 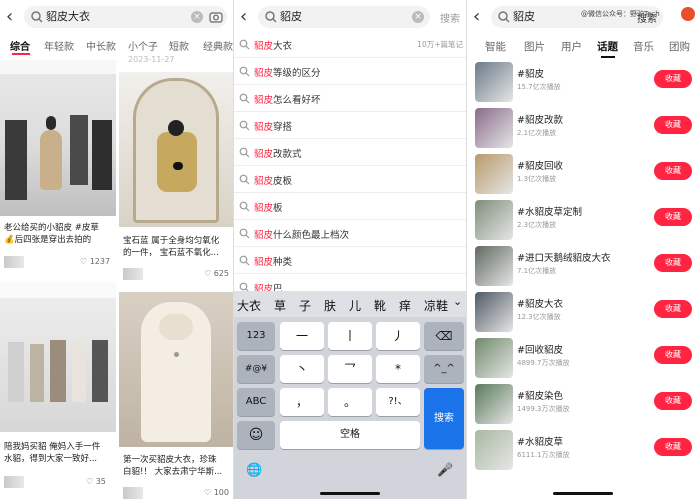 What do you see at coordinates (457, 301) in the screenshot?
I see `chevron-down-icon: ⌄` at bounding box center [457, 301].